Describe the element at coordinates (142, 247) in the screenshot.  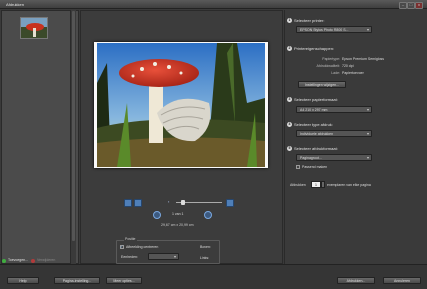
I see `center-image-label: Afbeelding centreren` at that location.